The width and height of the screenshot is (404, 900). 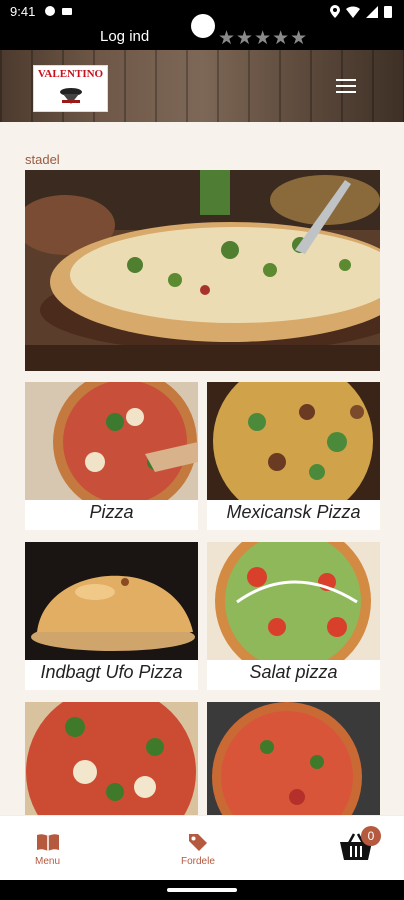 What do you see at coordinates (293, 761) in the screenshot?
I see `pepperoni-pizza-image` at bounding box center [293, 761].